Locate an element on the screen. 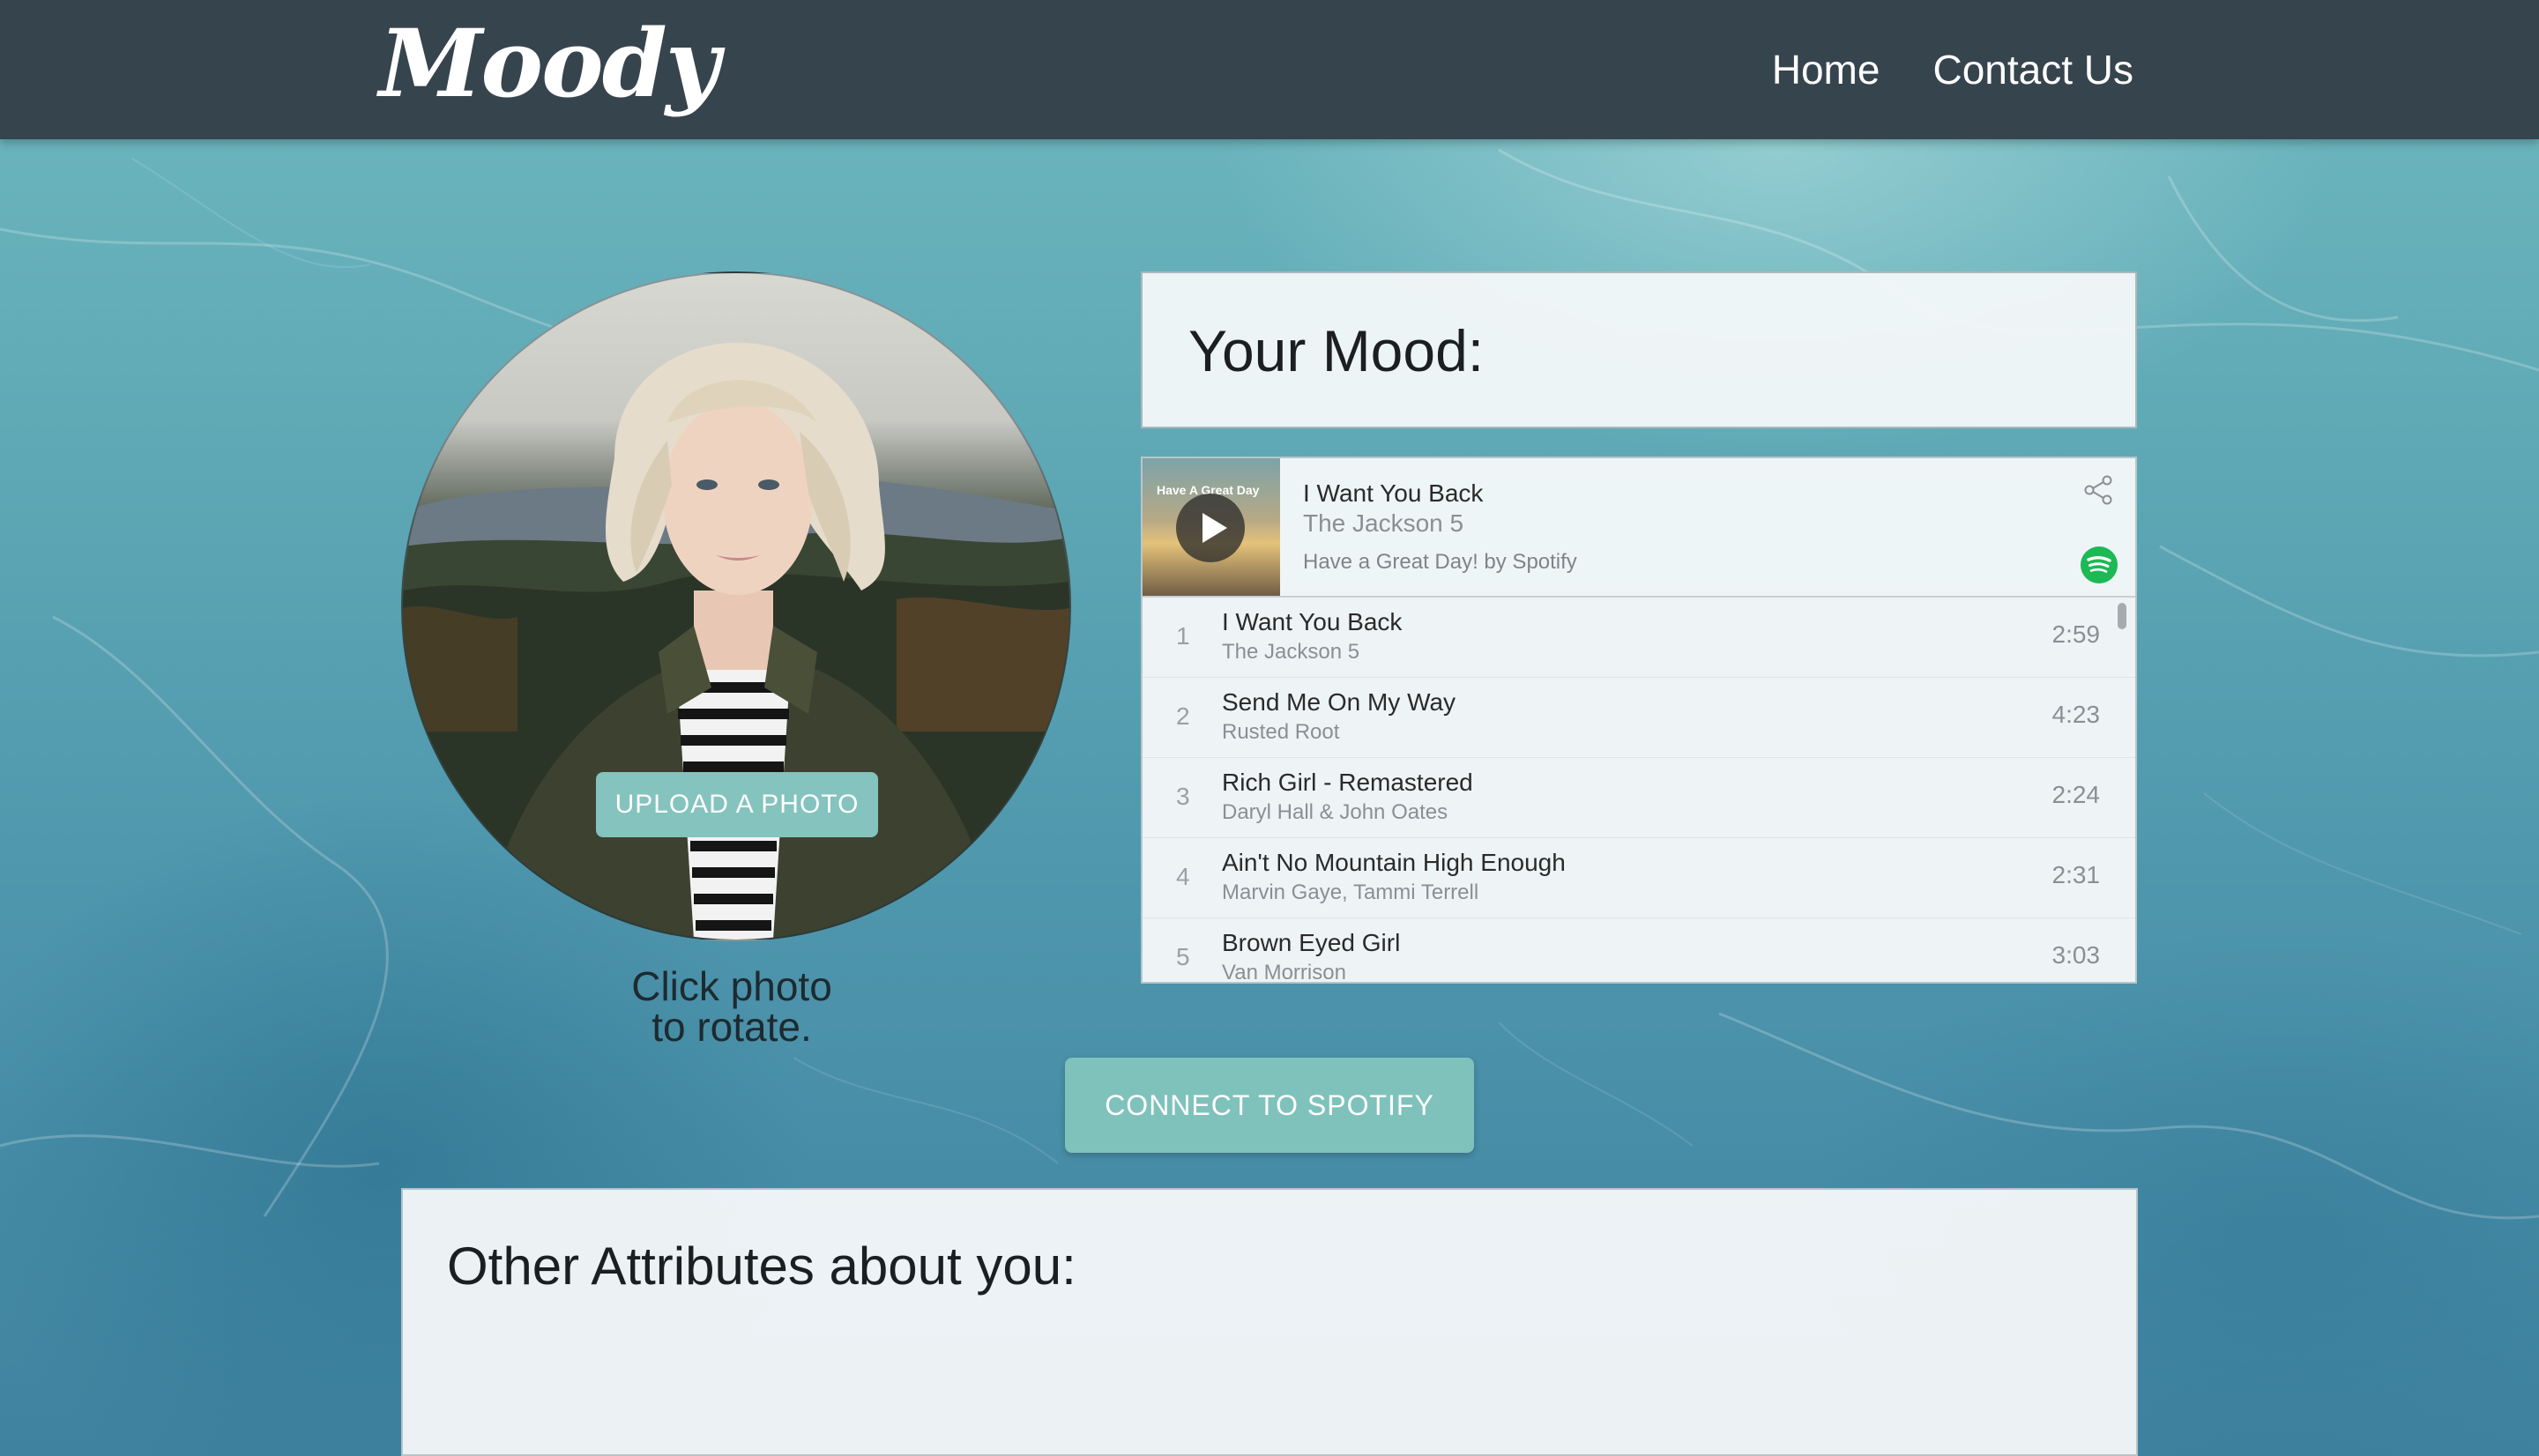 The image size is (2539, 1456). profile-photo is located at coordinates (736, 606).